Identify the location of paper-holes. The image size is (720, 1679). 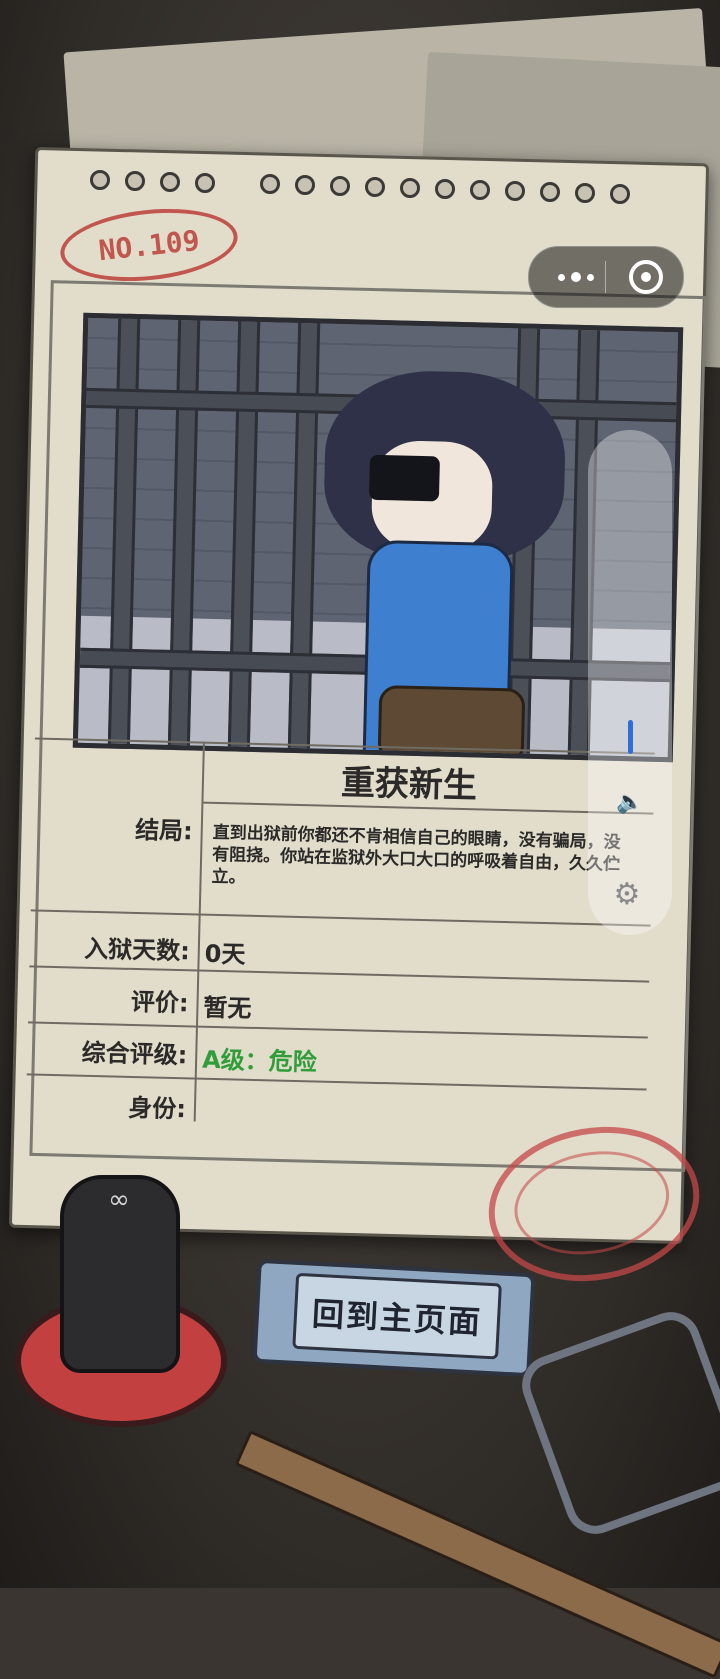
(375, 186).